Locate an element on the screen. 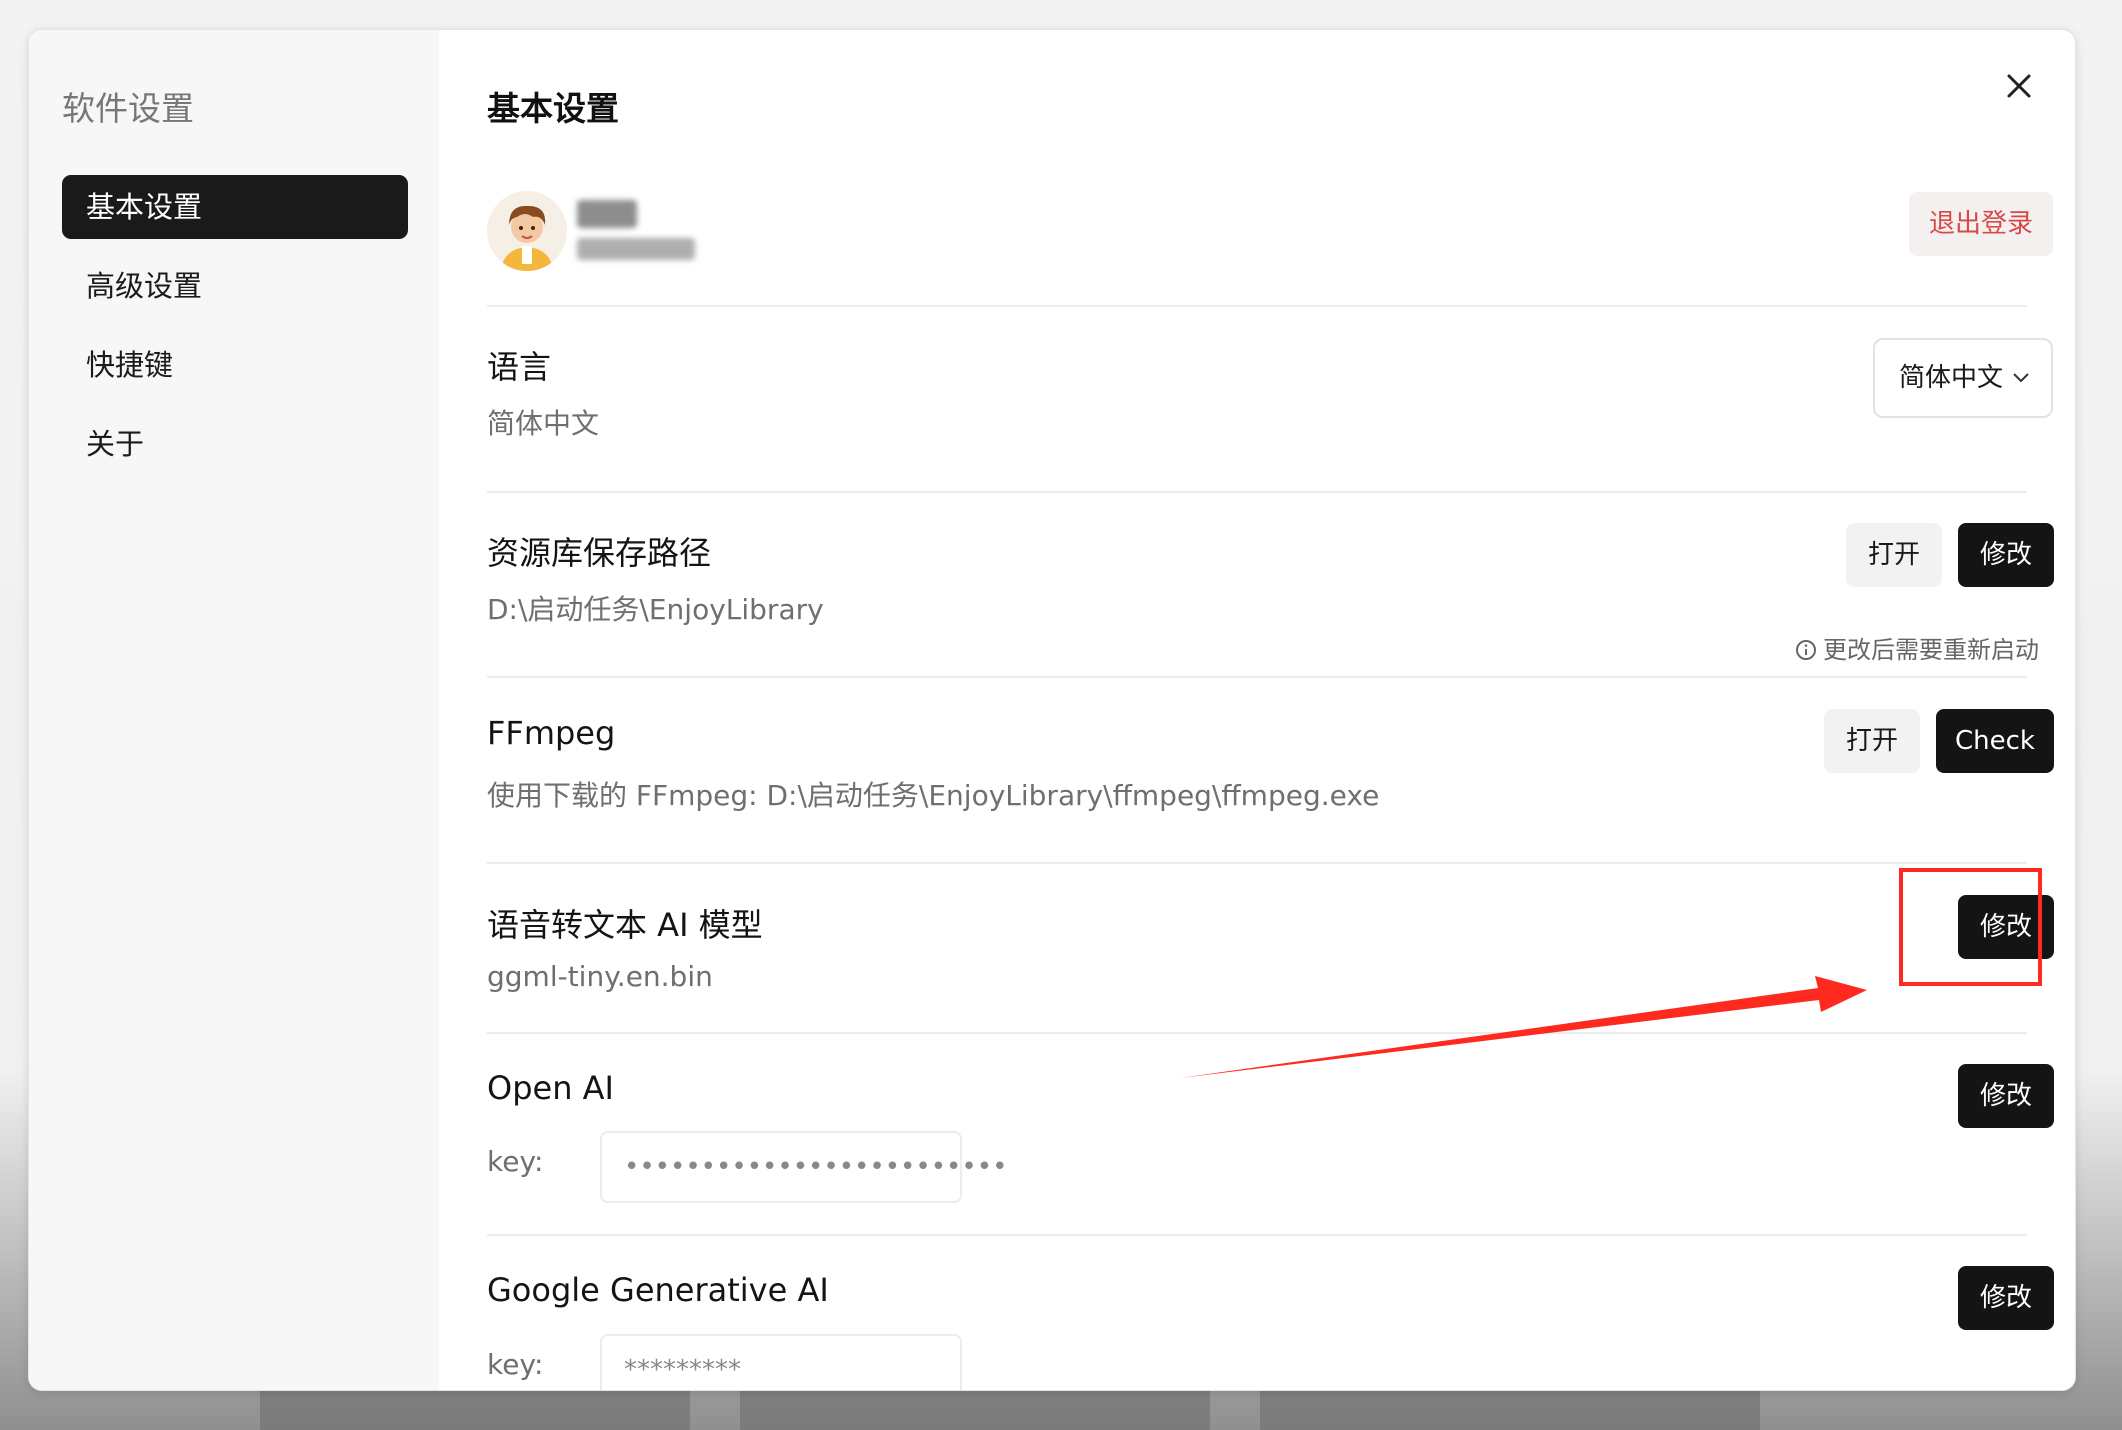 Image resolution: width=2122 pixels, height=1430 pixels. close-icon is located at coordinates (2019, 86).